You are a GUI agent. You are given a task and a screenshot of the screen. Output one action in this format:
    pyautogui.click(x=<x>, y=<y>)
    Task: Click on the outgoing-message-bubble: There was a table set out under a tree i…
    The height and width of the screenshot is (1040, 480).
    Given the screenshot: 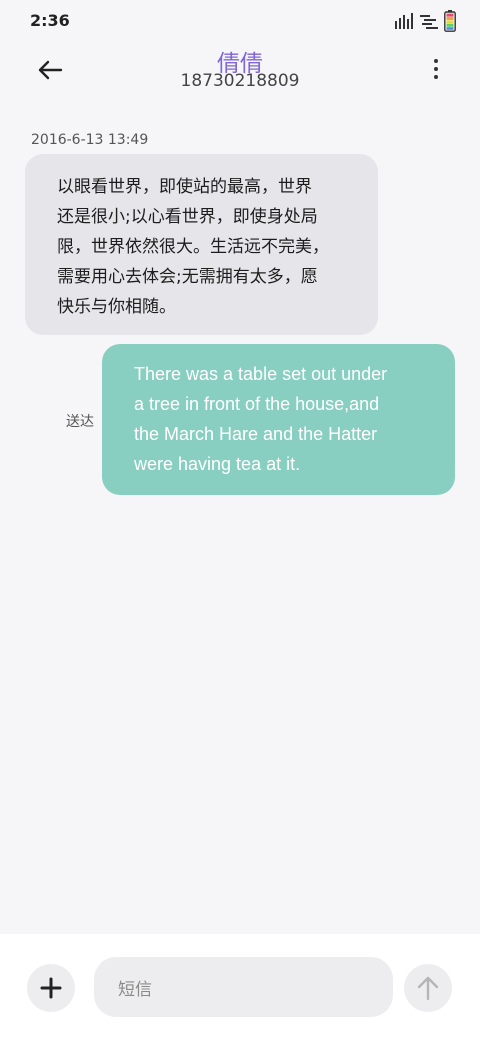 What is the action you would take?
    pyautogui.click(x=278, y=419)
    